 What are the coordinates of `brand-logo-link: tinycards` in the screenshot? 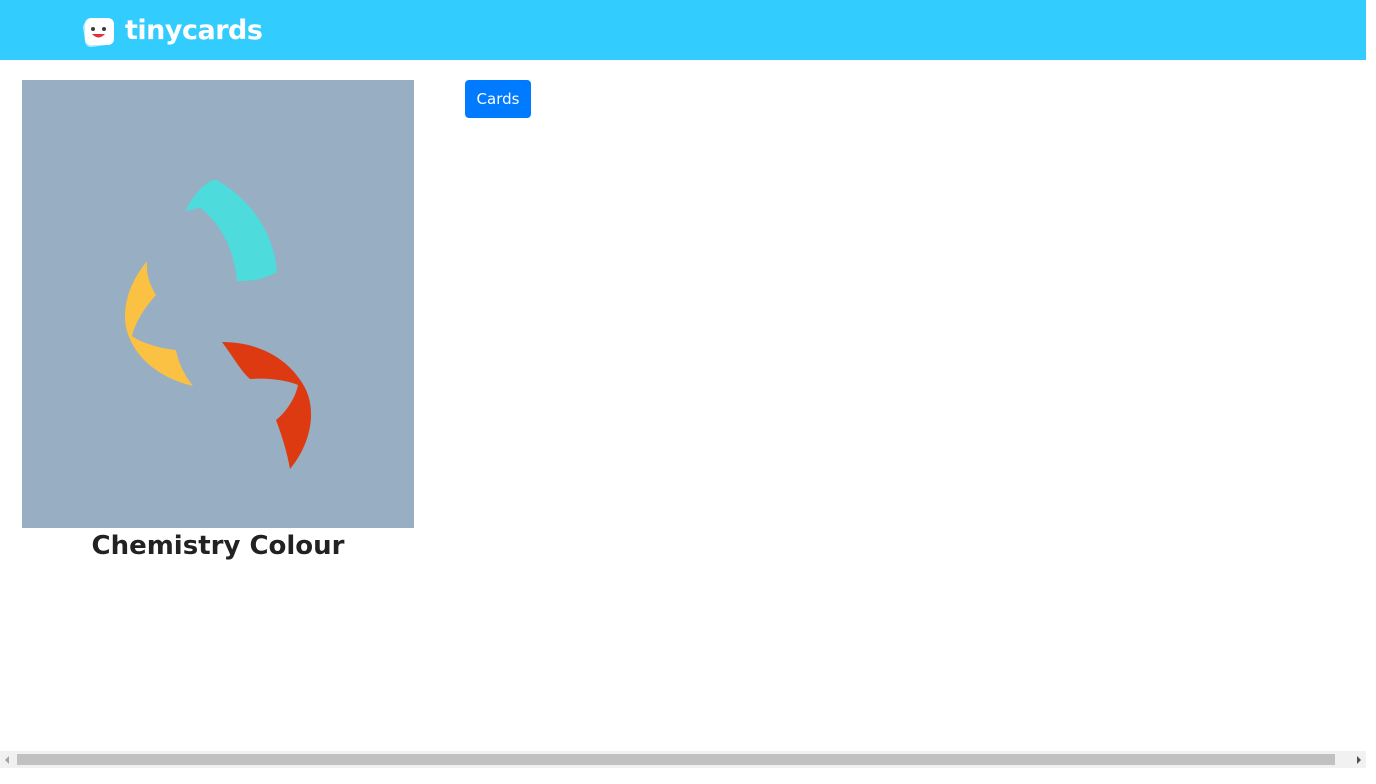 It's located at (172, 32).